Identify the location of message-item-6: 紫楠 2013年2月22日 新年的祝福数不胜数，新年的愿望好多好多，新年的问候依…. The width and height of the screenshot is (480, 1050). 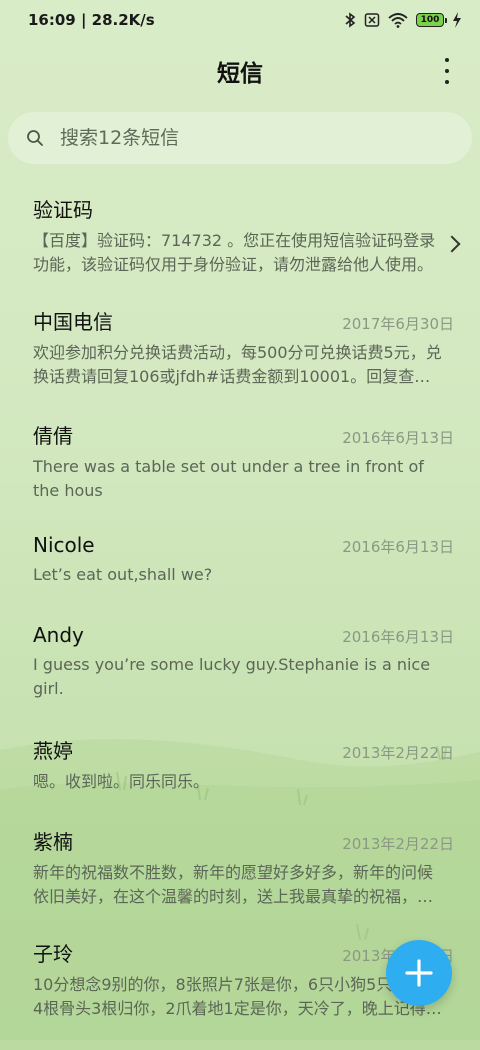
(240, 867).